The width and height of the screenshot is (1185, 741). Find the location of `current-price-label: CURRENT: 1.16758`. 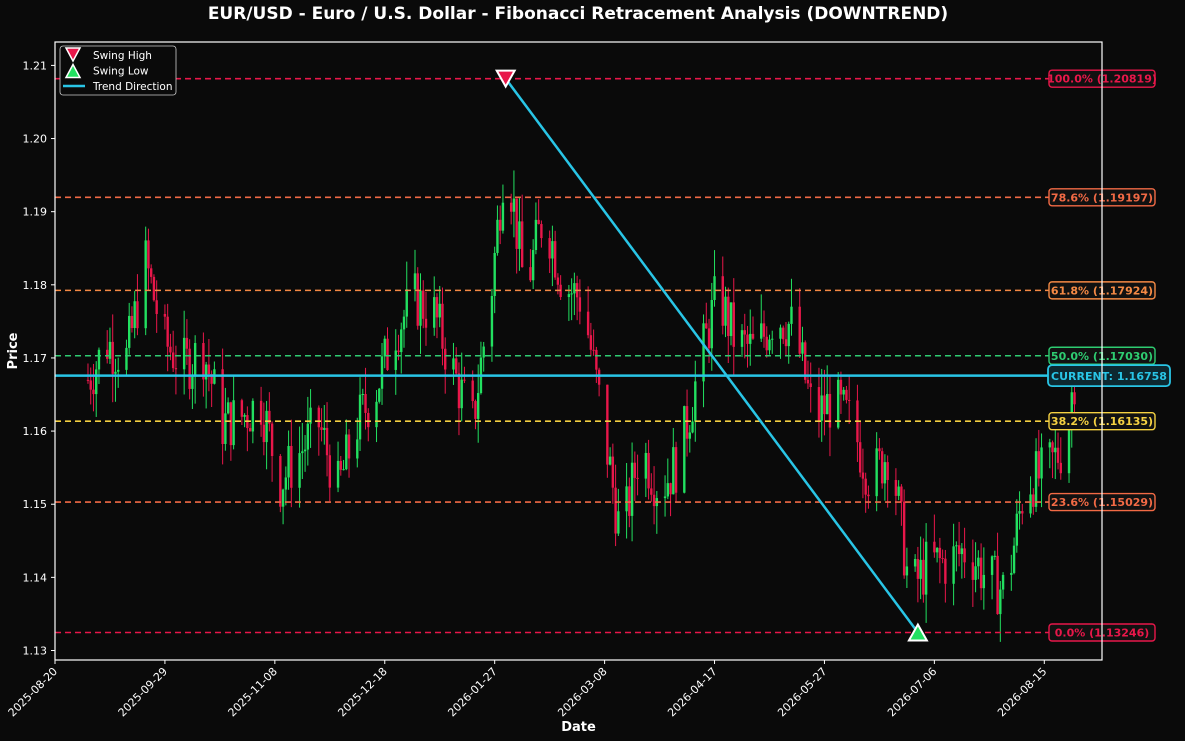

current-price-label: CURRENT: 1.16758 is located at coordinates (1109, 376).